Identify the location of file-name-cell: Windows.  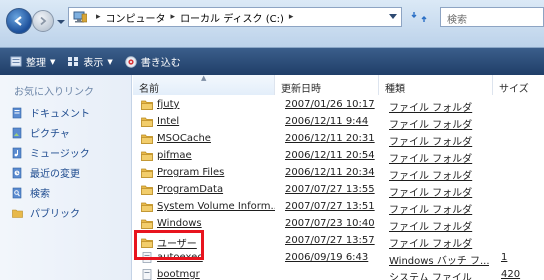
(208, 223).